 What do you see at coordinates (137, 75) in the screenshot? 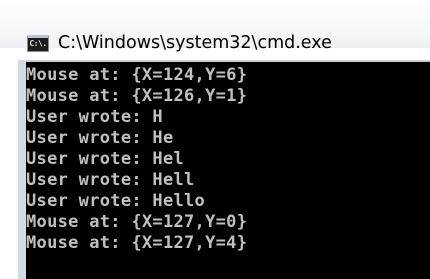
I see `console-line: Mouse at: {X=124,Y=6}` at bounding box center [137, 75].